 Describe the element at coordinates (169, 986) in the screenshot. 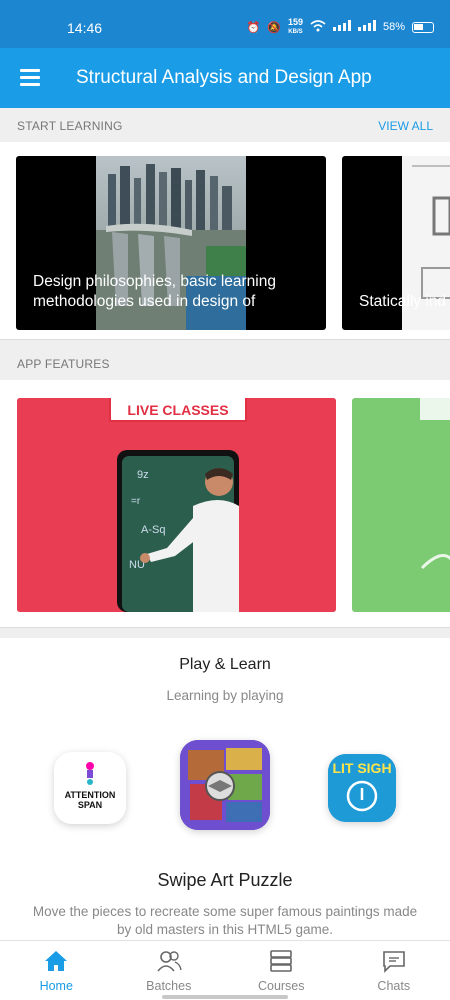

I see `nav-batches-label: Batches` at that location.